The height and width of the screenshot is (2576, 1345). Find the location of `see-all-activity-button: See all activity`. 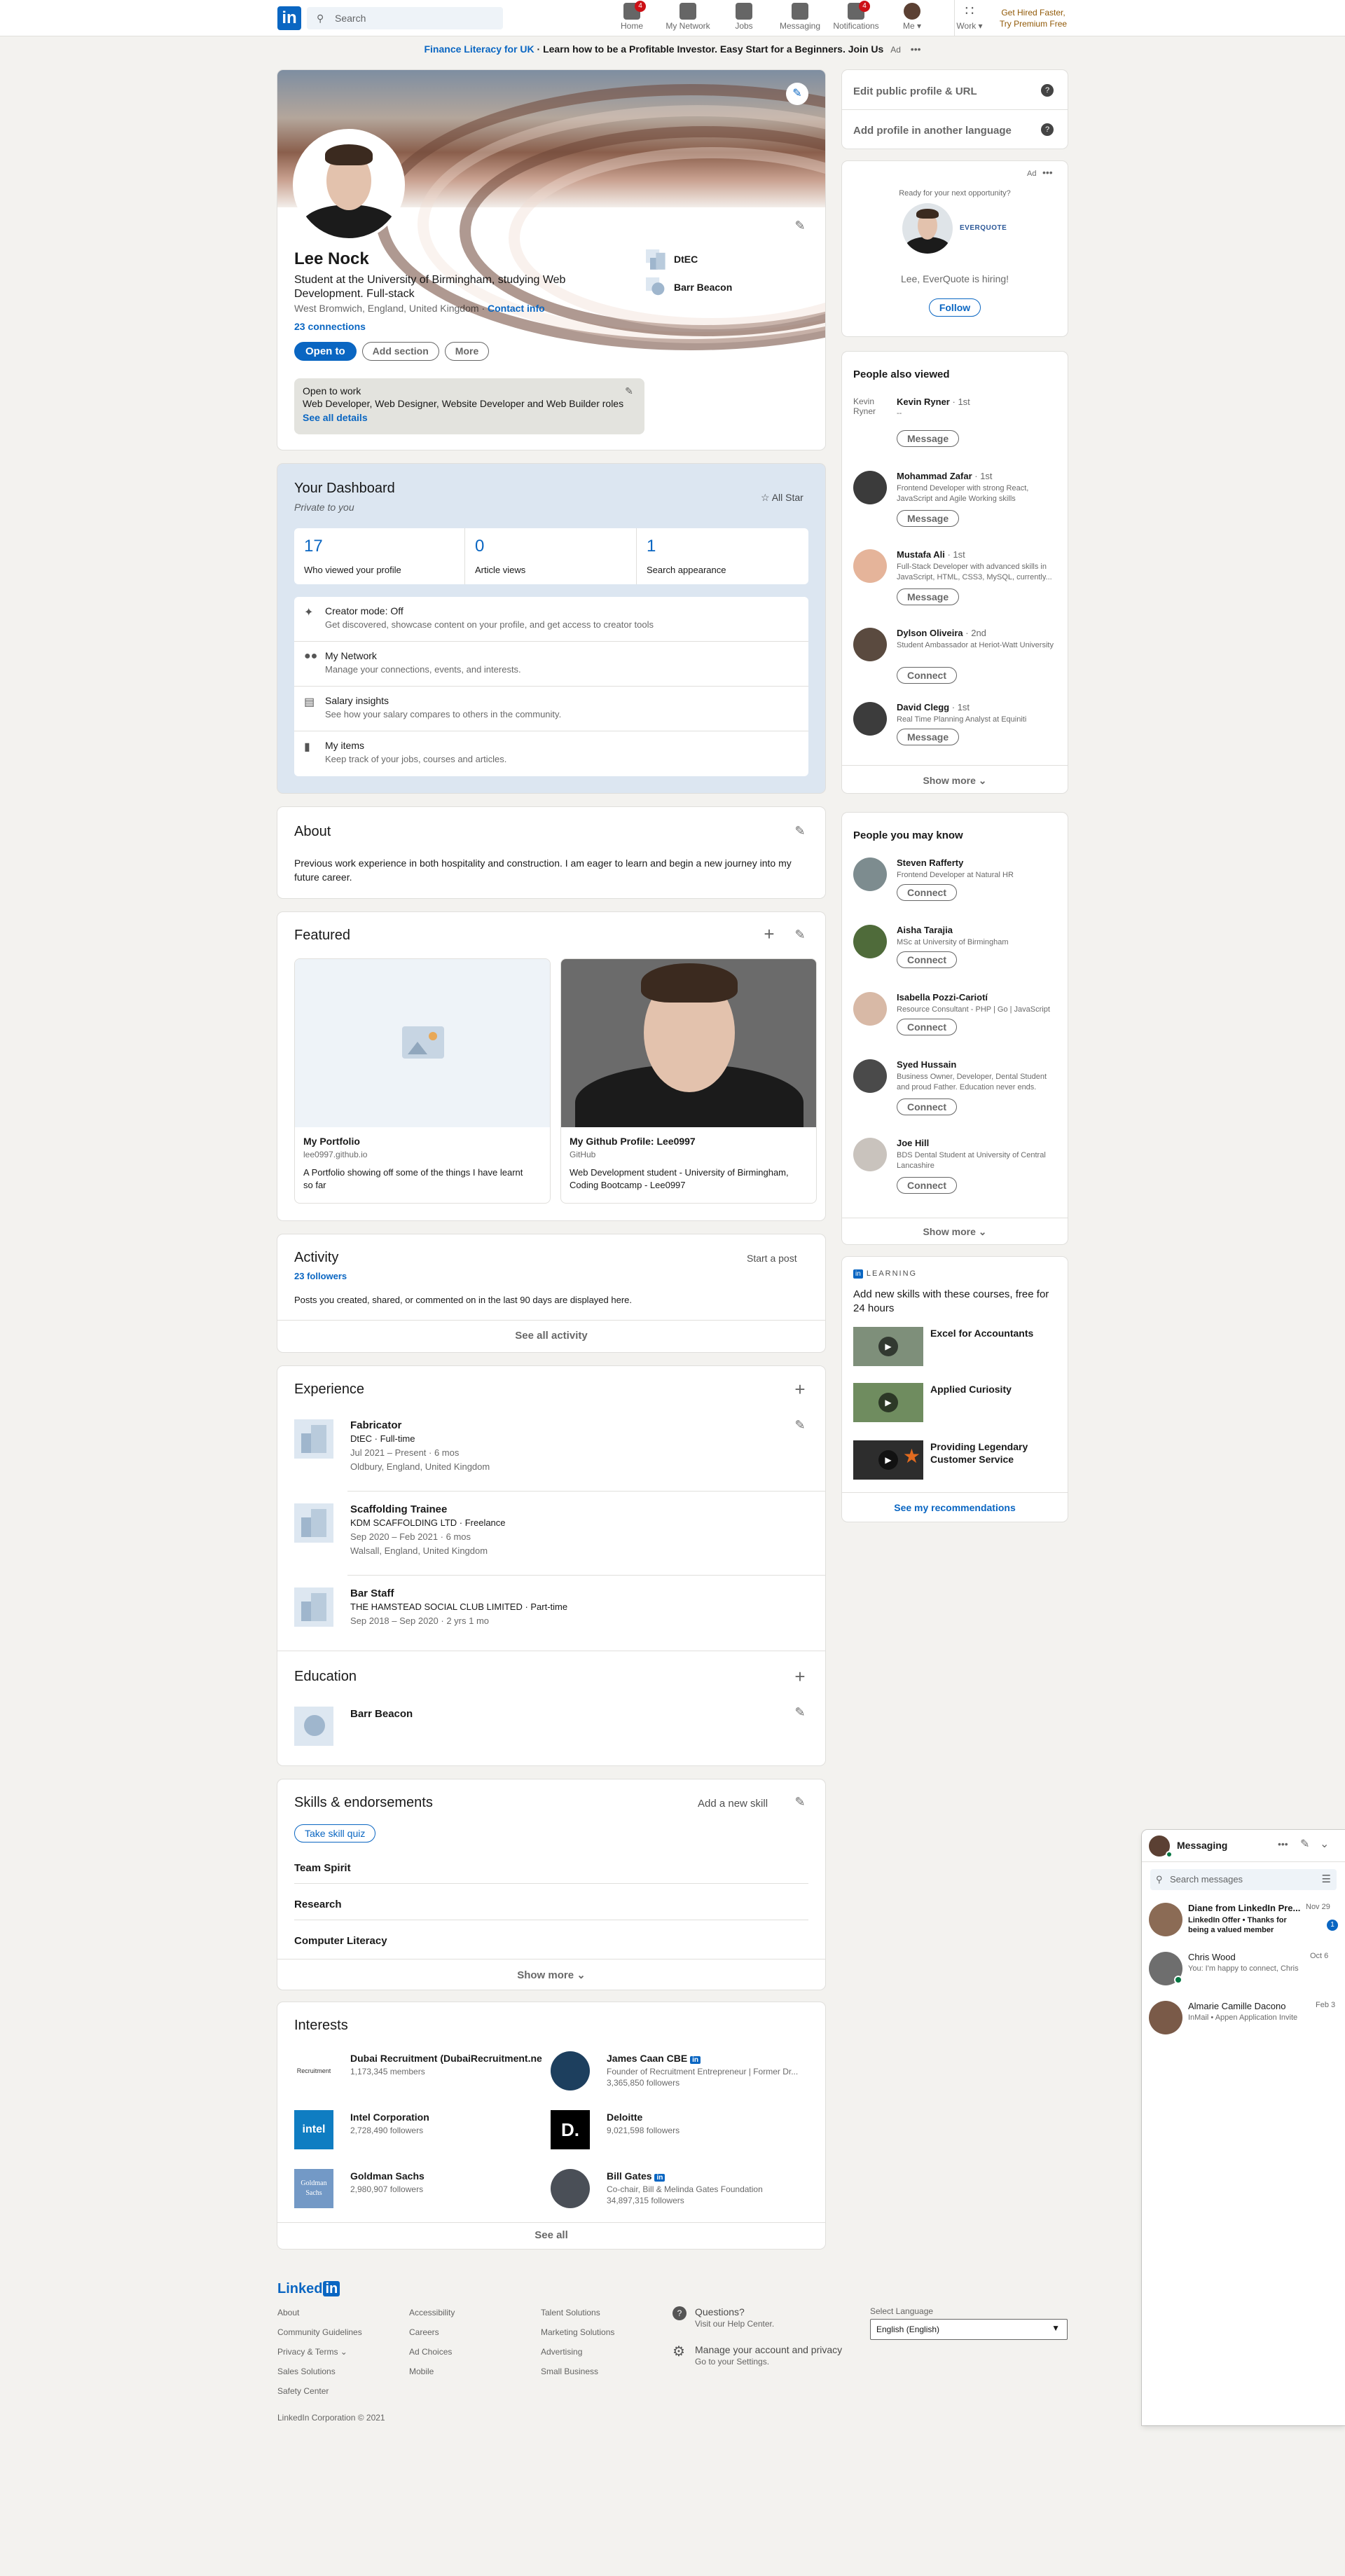

see-all-activity-button: See all activity is located at coordinates (551, 1336).